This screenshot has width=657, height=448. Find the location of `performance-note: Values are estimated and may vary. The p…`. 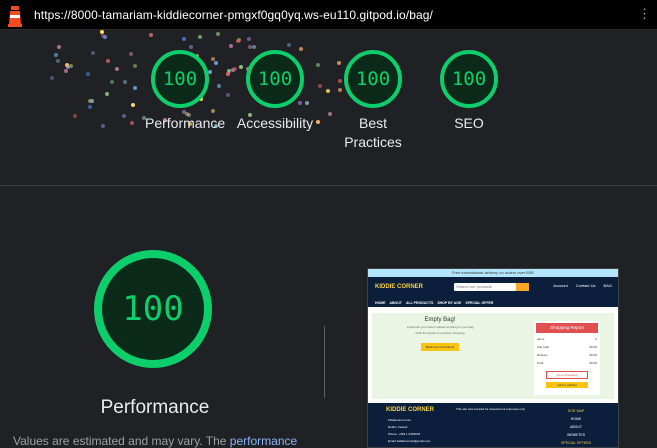

performance-note: Values are estimated and may vary. The p… is located at coordinates (155, 441).